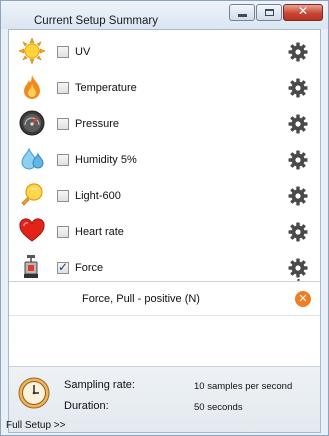  Describe the element at coordinates (32, 194) in the screenshot. I see `light-bulb-icon` at that location.